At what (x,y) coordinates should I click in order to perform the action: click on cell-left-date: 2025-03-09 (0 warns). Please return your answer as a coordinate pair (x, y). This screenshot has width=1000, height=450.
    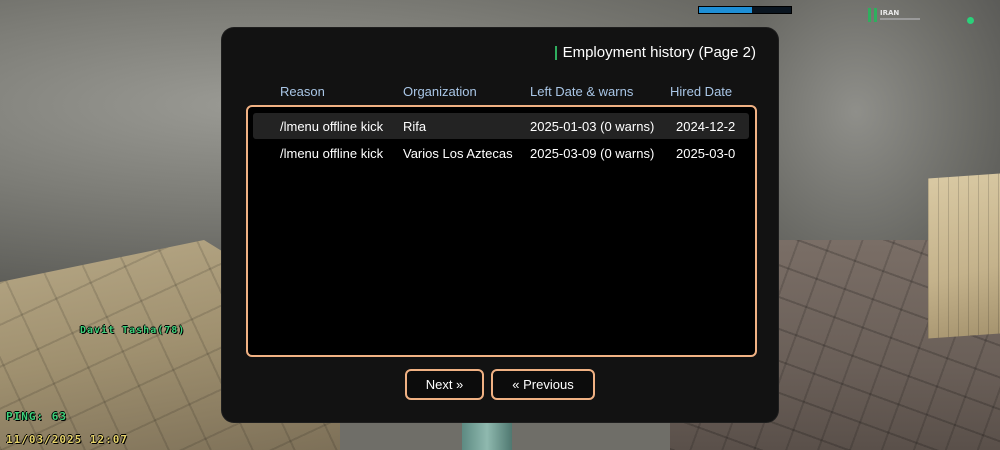
    Looking at the image, I should click on (592, 153).